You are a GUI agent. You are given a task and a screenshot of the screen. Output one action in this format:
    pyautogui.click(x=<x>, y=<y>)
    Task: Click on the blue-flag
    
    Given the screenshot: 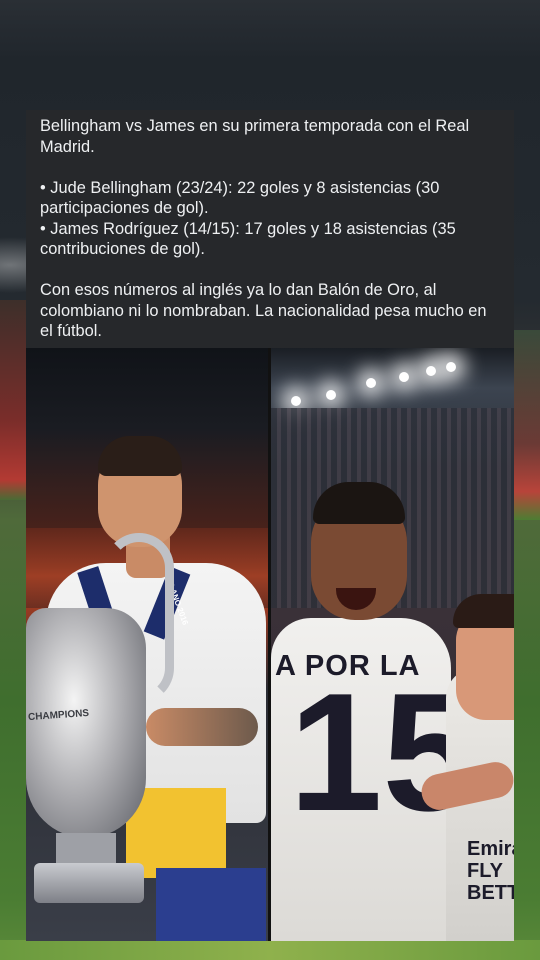 What is the action you would take?
    pyautogui.click(x=211, y=904)
    